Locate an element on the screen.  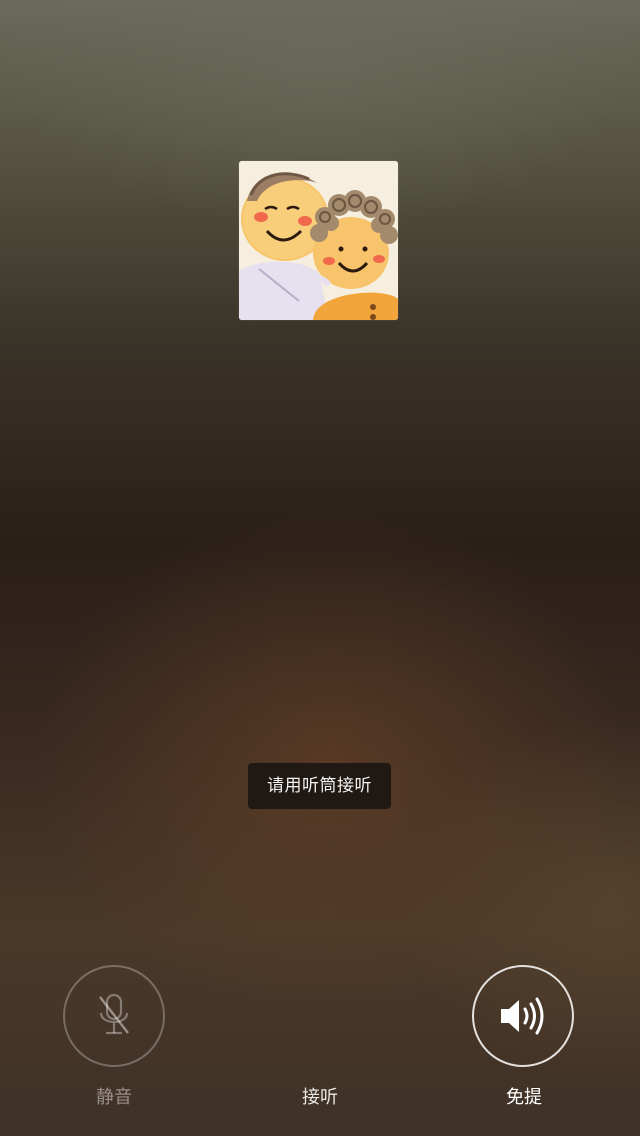
answer-hint-toast: 请用听筒接听 is located at coordinates (319, 786).